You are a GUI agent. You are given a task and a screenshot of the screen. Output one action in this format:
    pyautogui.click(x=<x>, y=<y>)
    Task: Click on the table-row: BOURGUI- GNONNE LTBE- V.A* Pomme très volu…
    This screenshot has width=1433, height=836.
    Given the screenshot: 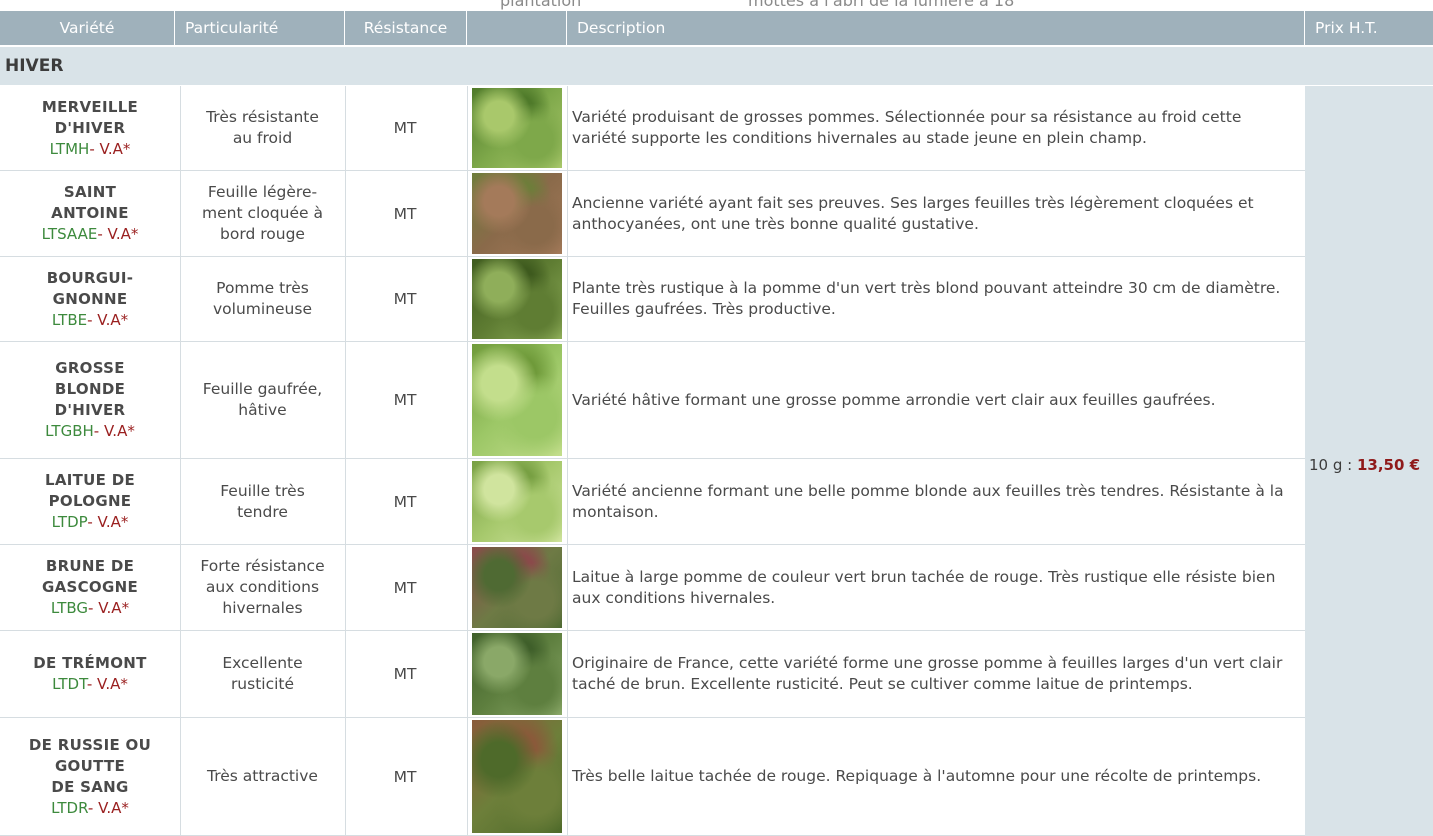 What is the action you would take?
    pyautogui.click(x=652, y=299)
    